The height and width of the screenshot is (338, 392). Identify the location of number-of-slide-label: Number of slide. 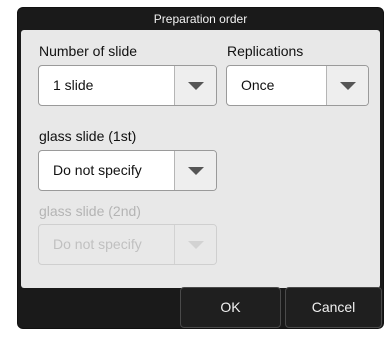
(88, 51).